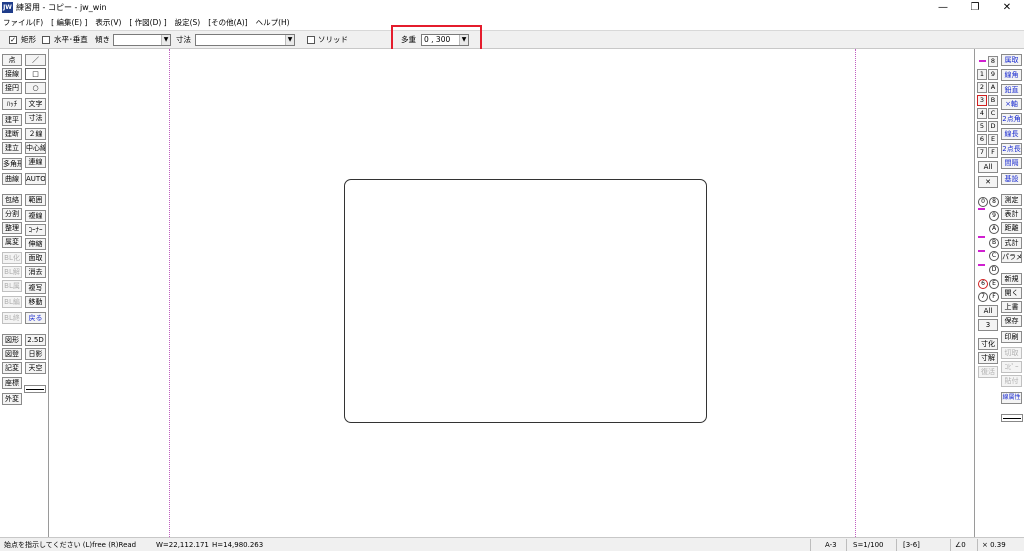  What do you see at coordinates (831, 545) in the screenshot?
I see `status-paper-size: A-3` at bounding box center [831, 545].